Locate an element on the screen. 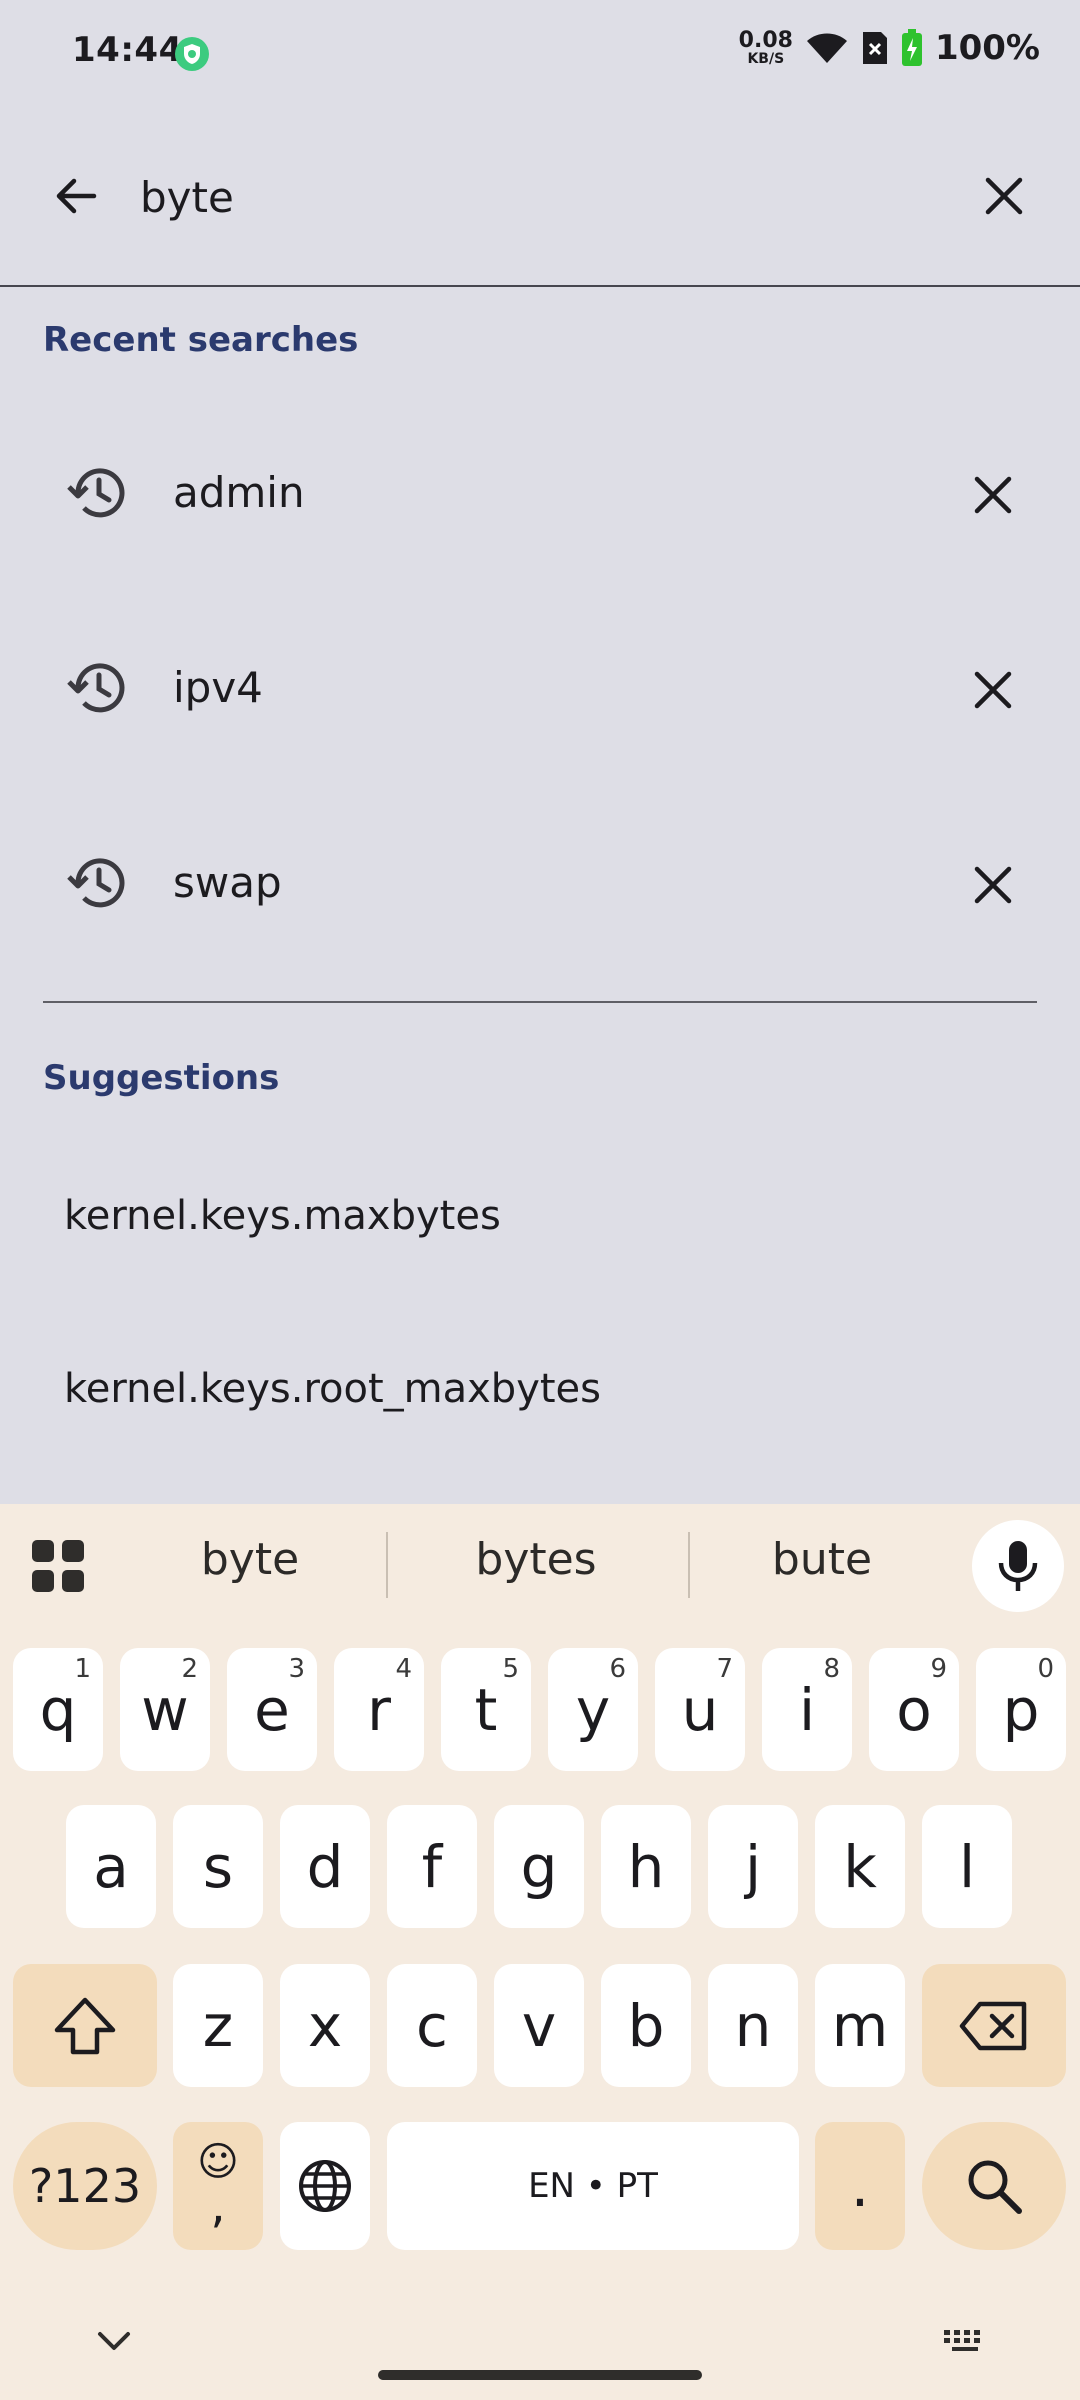 The width and height of the screenshot is (1080, 2400). search-action-key is located at coordinates (994, 2186).